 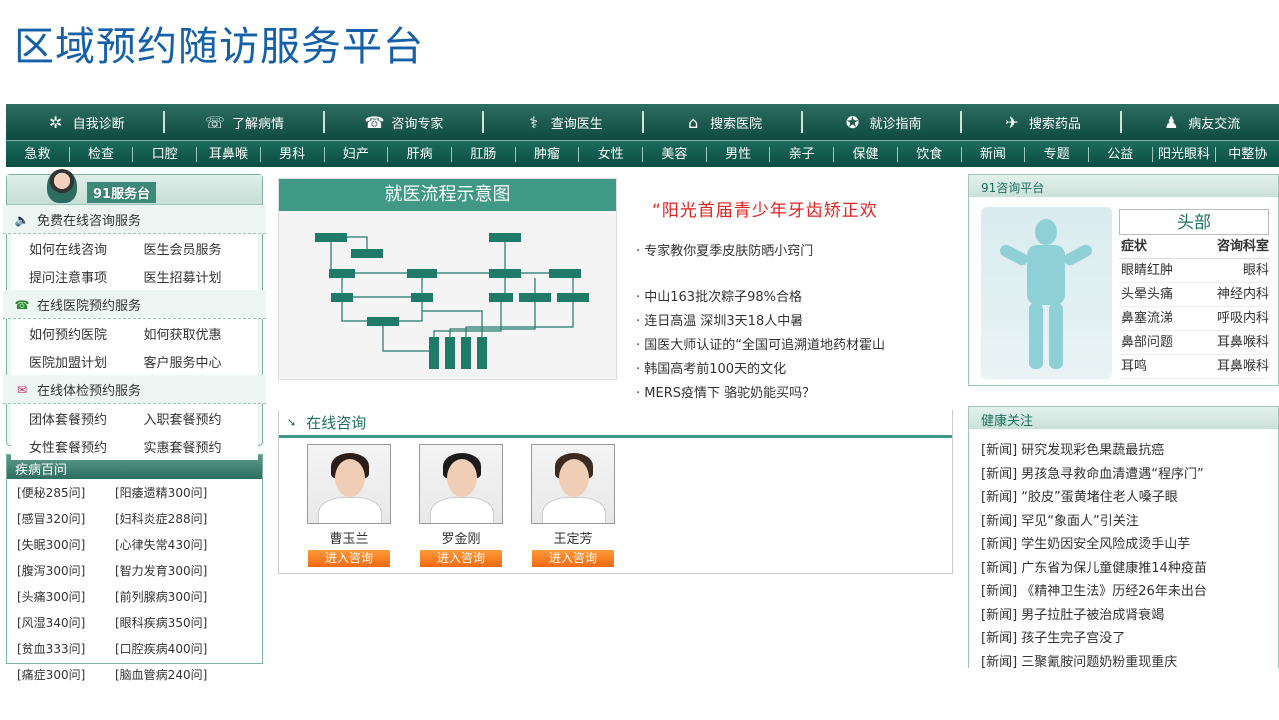 I want to click on department-column-header: 咨询科室, so click(x=1242, y=246).